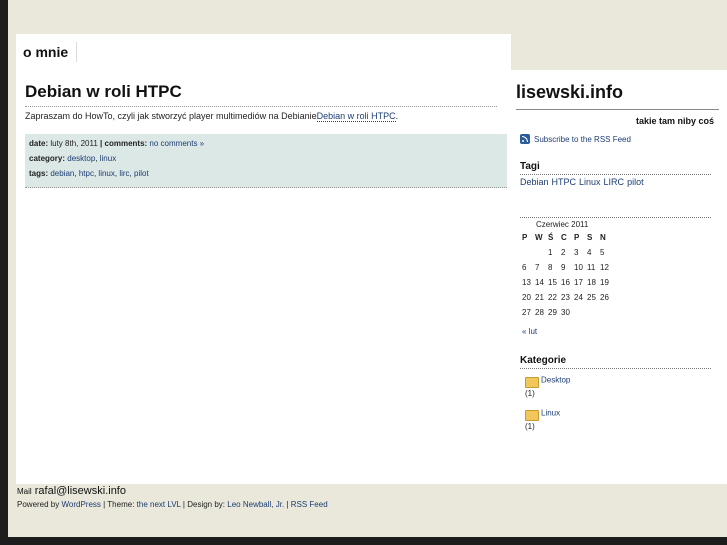 This screenshot has height=545, width=727. What do you see at coordinates (124, 143) in the screenshot?
I see `meta-comments-label: | comments:` at bounding box center [124, 143].